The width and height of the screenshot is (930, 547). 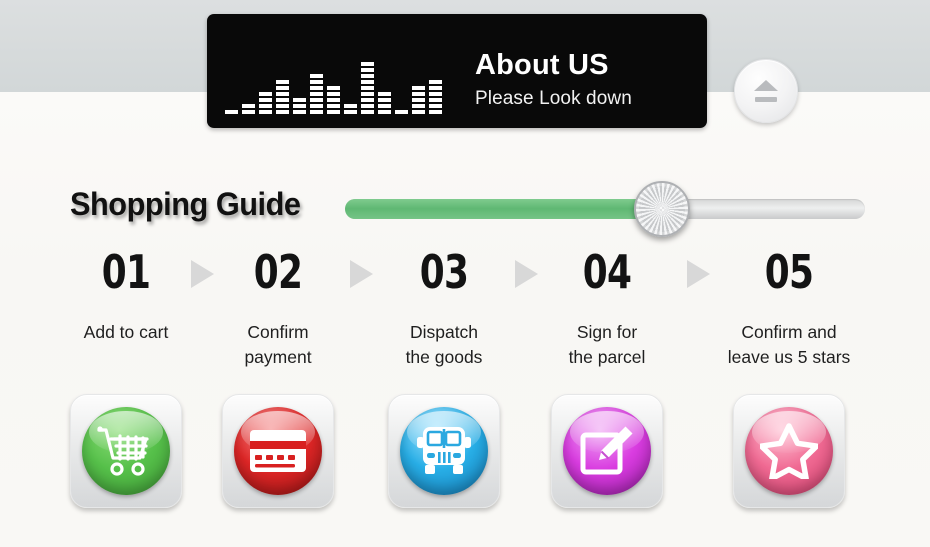 What do you see at coordinates (789, 272) in the screenshot?
I see `step-number: 05` at bounding box center [789, 272].